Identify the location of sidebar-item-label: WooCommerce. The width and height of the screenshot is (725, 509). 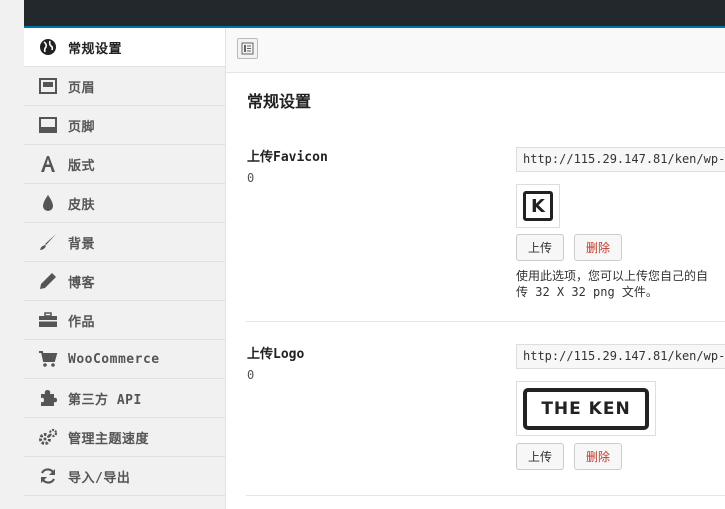
(114, 359).